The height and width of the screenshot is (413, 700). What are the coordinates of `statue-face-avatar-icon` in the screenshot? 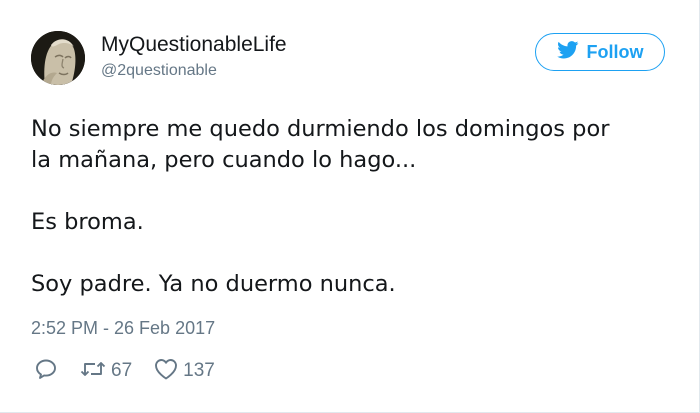 It's located at (58, 58).